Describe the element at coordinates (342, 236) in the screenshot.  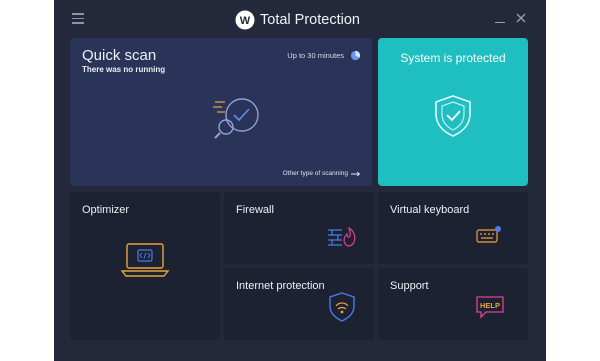
I see `firewall-icon` at that location.